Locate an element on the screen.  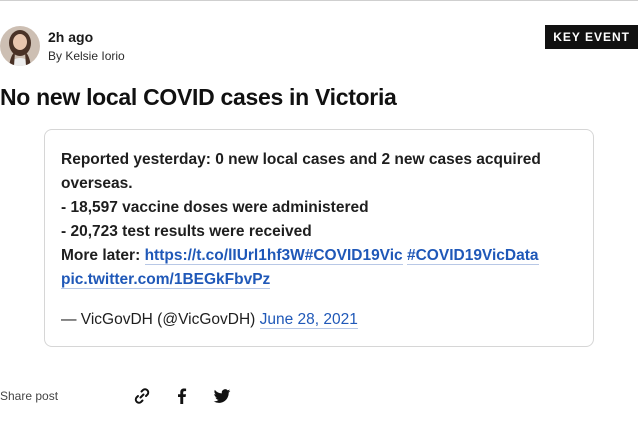
more-later-text: More later: is located at coordinates (103, 255).